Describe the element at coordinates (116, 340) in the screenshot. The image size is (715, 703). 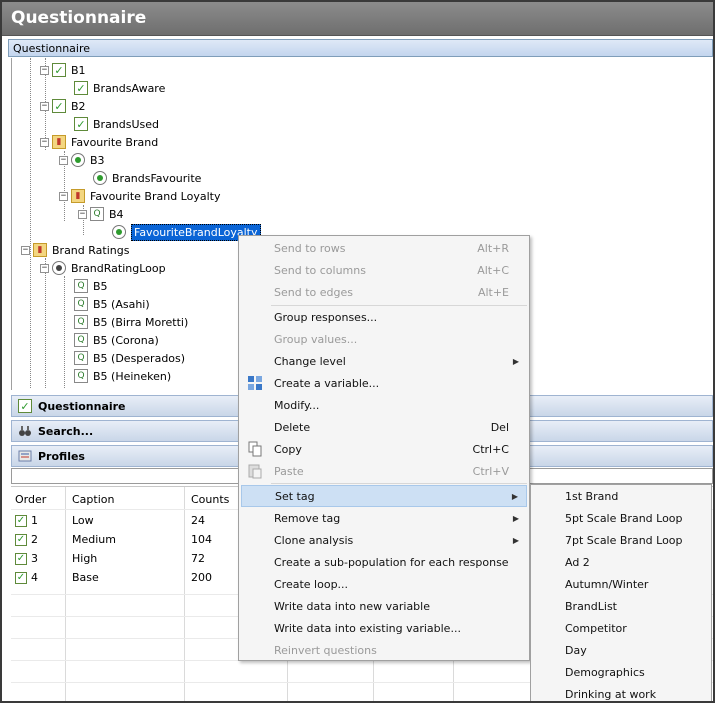
I see `tree-node-b5-corona: Q B5 (Corona)` at that location.